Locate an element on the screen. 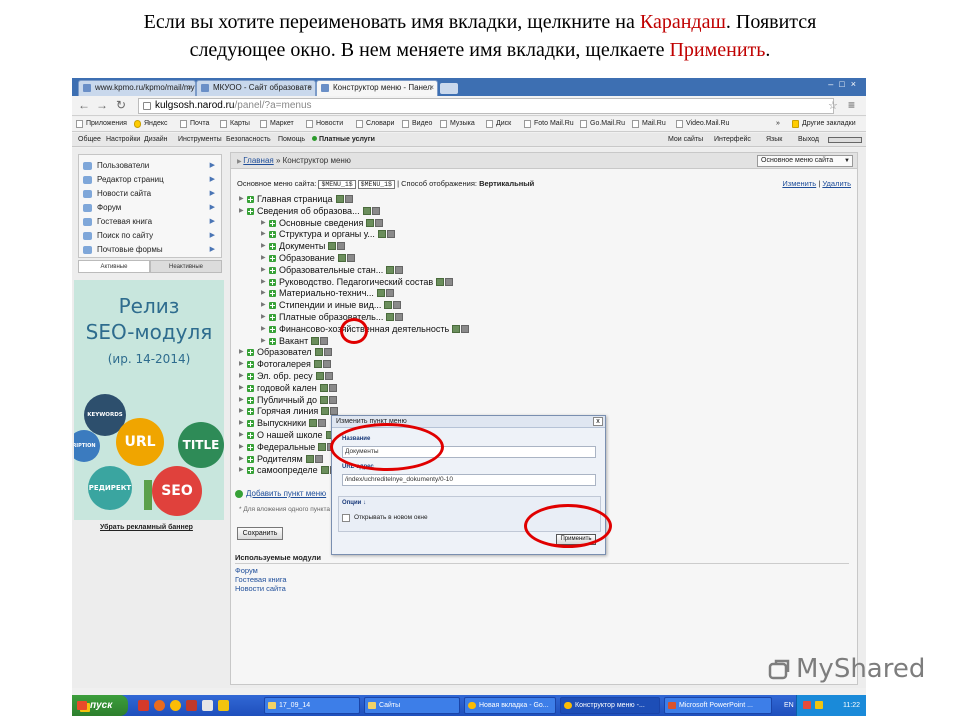 The height and width of the screenshot is (720, 960). menu-subitem: ▶ Вакант is located at coordinates (295, 341).